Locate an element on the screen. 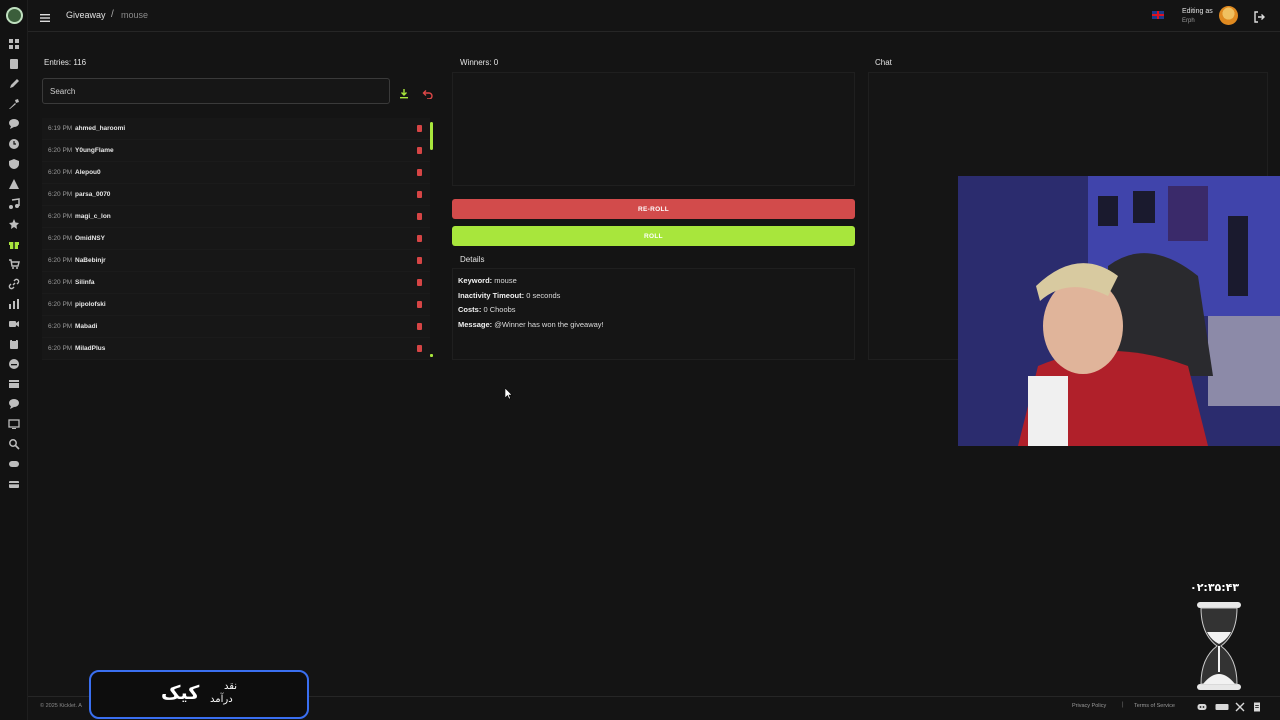  logout-icon is located at coordinates (1259, 16).